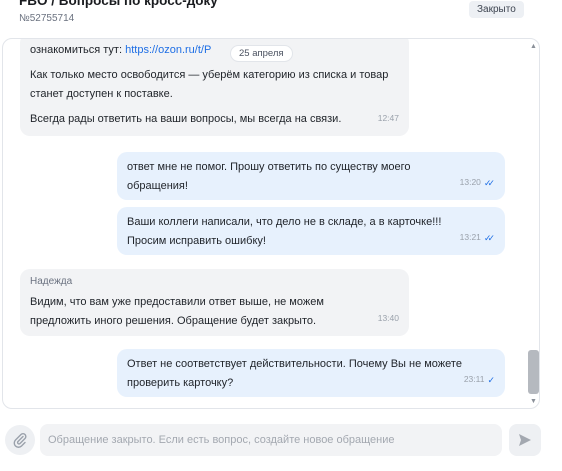  I want to click on message-time: 13:21 ✓✓, so click(477, 237).